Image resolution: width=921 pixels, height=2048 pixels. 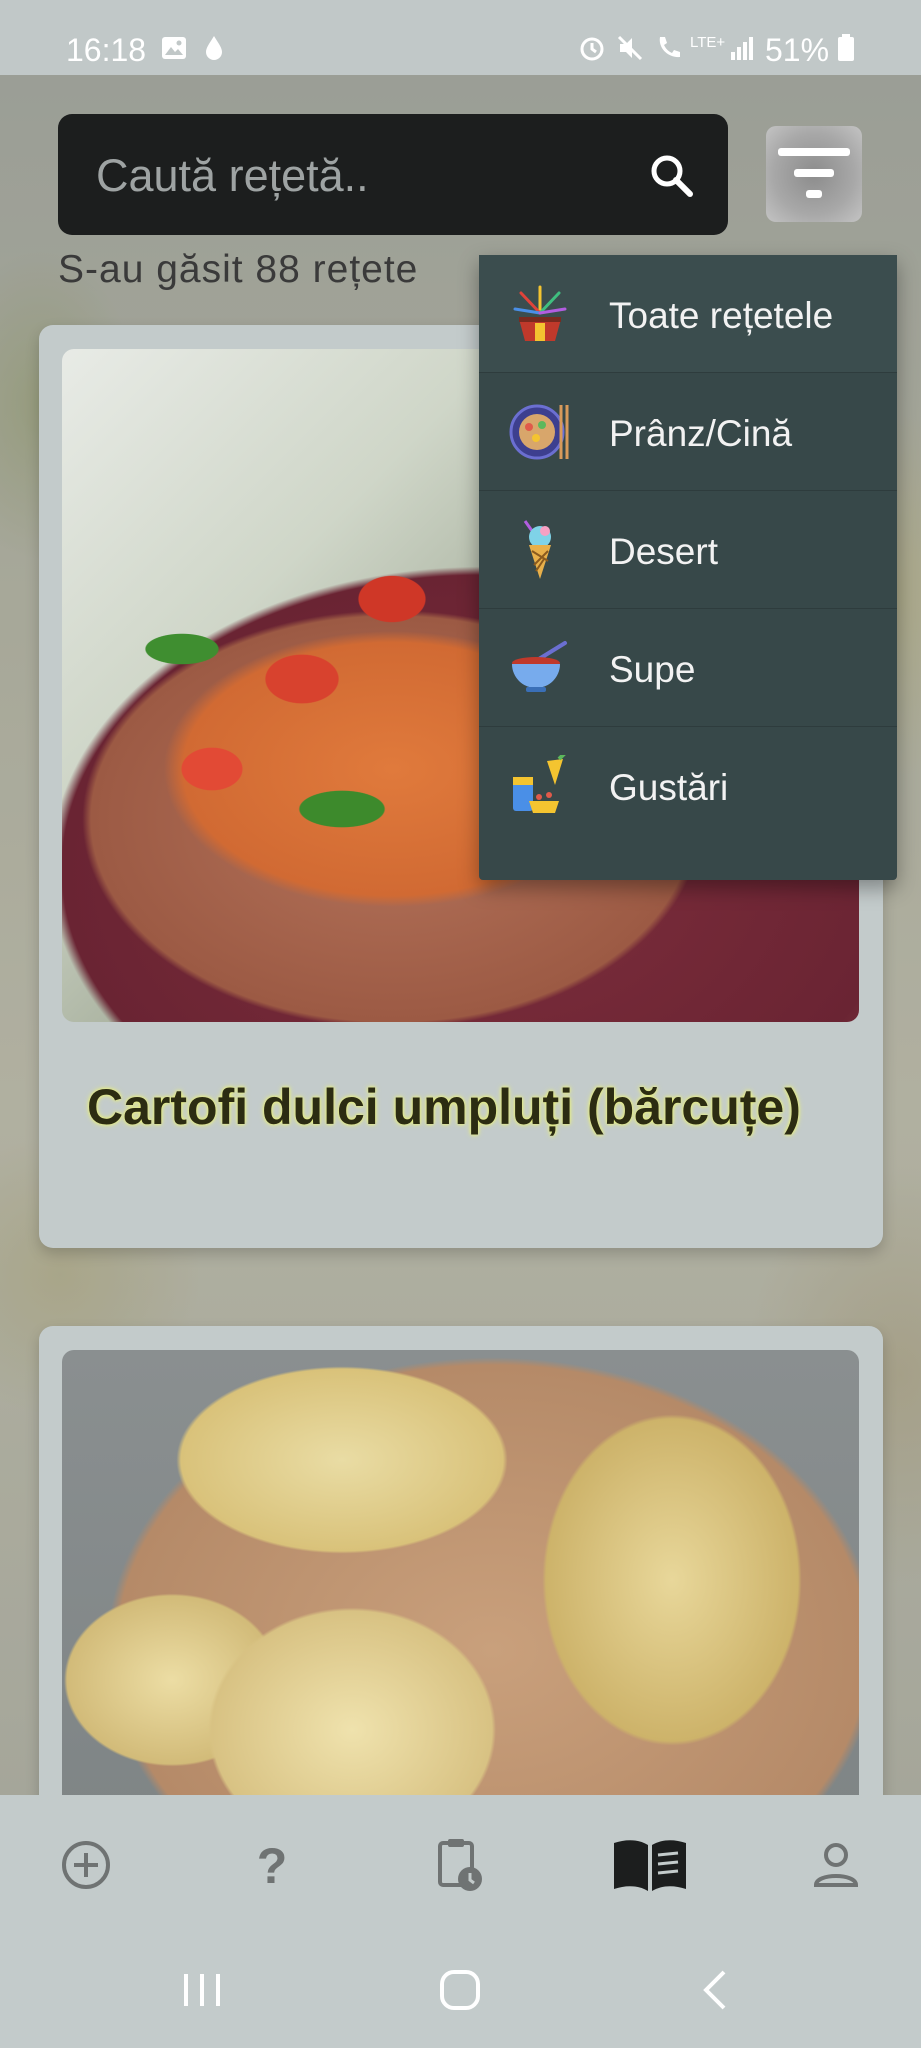 What do you see at coordinates (797, 50) in the screenshot?
I see `battery-level: 51%` at bounding box center [797, 50].